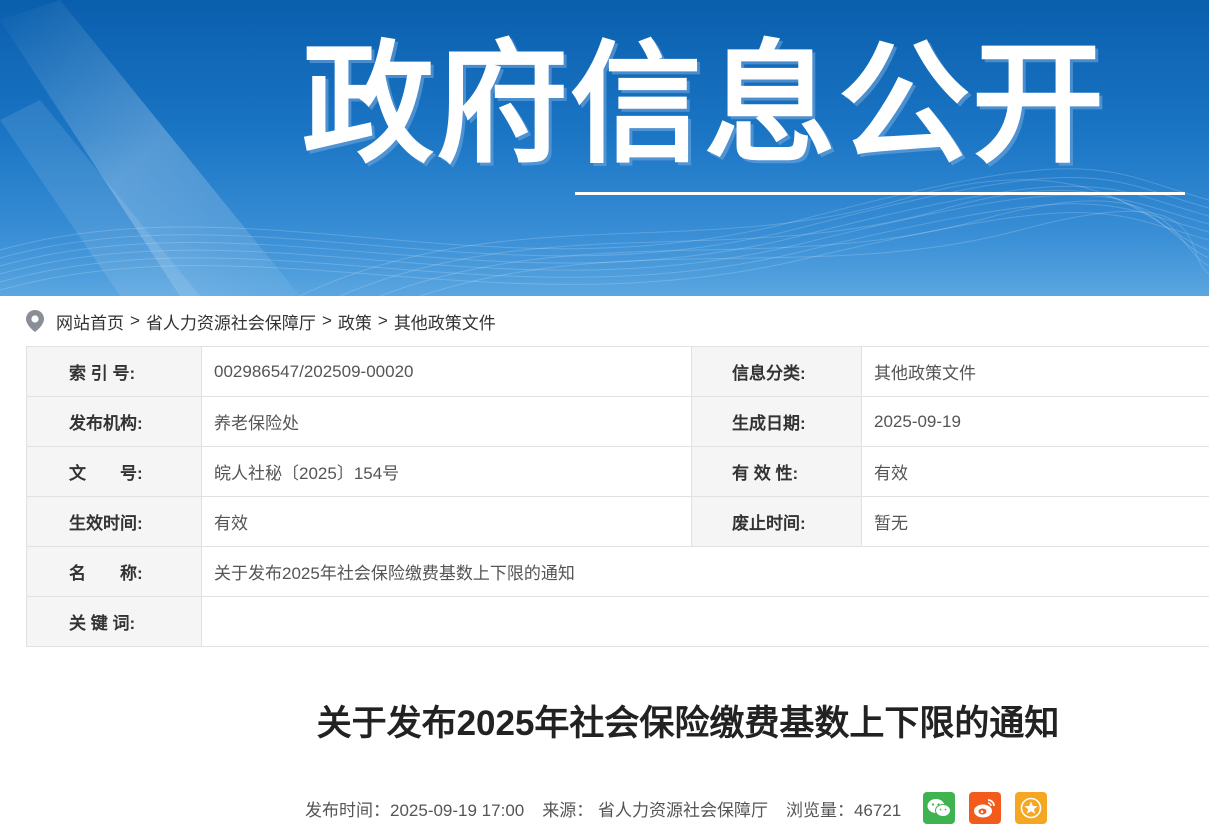 The width and height of the screenshot is (1209, 828). I want to click on table-row: 名 称: 关于发布2025年社会保险缴费基数上下限的通知, so click(617, 571).